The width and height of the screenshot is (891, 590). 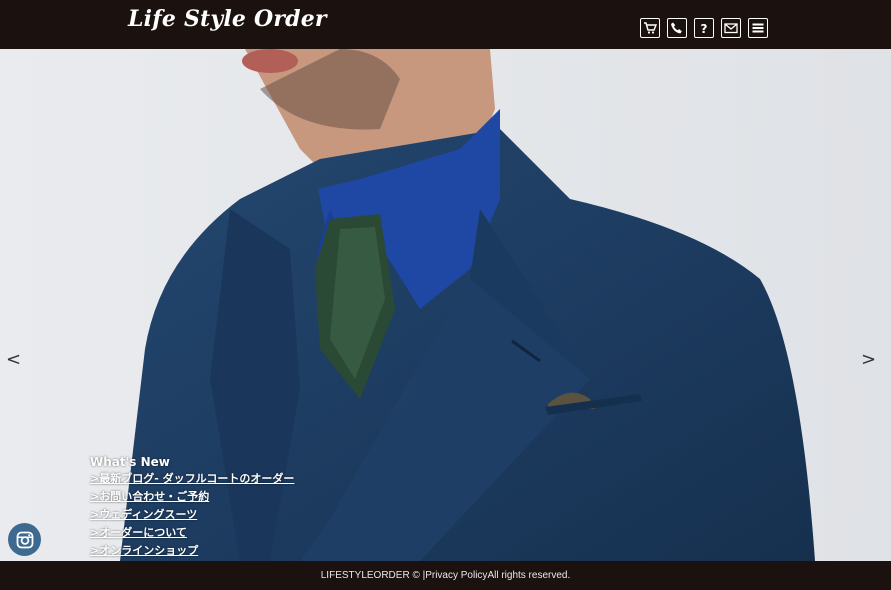 What do you see at coordinates (731, 28) in the screenshot?
I see `mail-icon` at bounding box center [731, 28].